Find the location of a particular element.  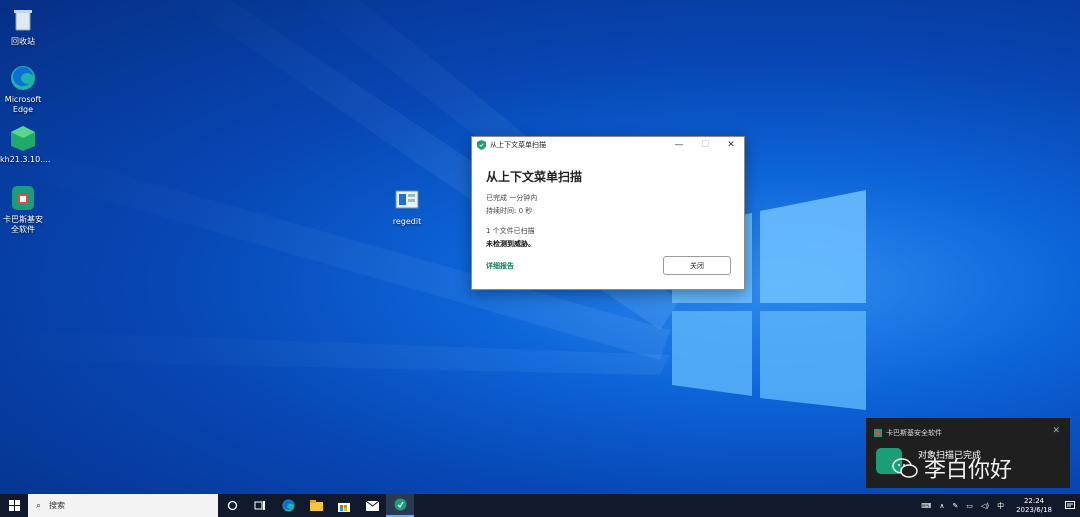

cortana-button is located at coordinates (232, 505).